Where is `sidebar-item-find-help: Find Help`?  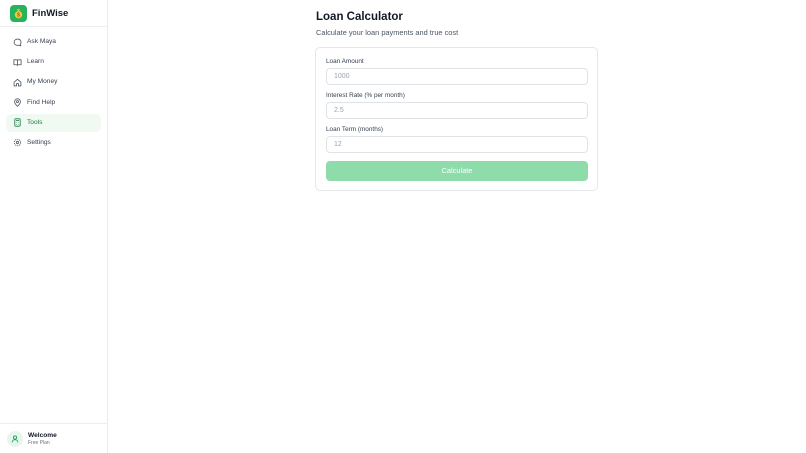 sidebar-item-find-help: Find Help is located at coordinates (53, 103).